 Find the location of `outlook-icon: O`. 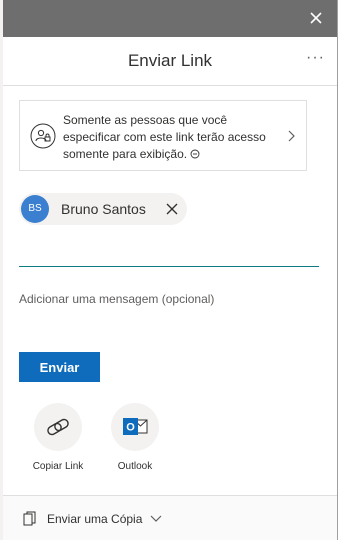

outlook-icon: O is located at coordinates (135, 426).